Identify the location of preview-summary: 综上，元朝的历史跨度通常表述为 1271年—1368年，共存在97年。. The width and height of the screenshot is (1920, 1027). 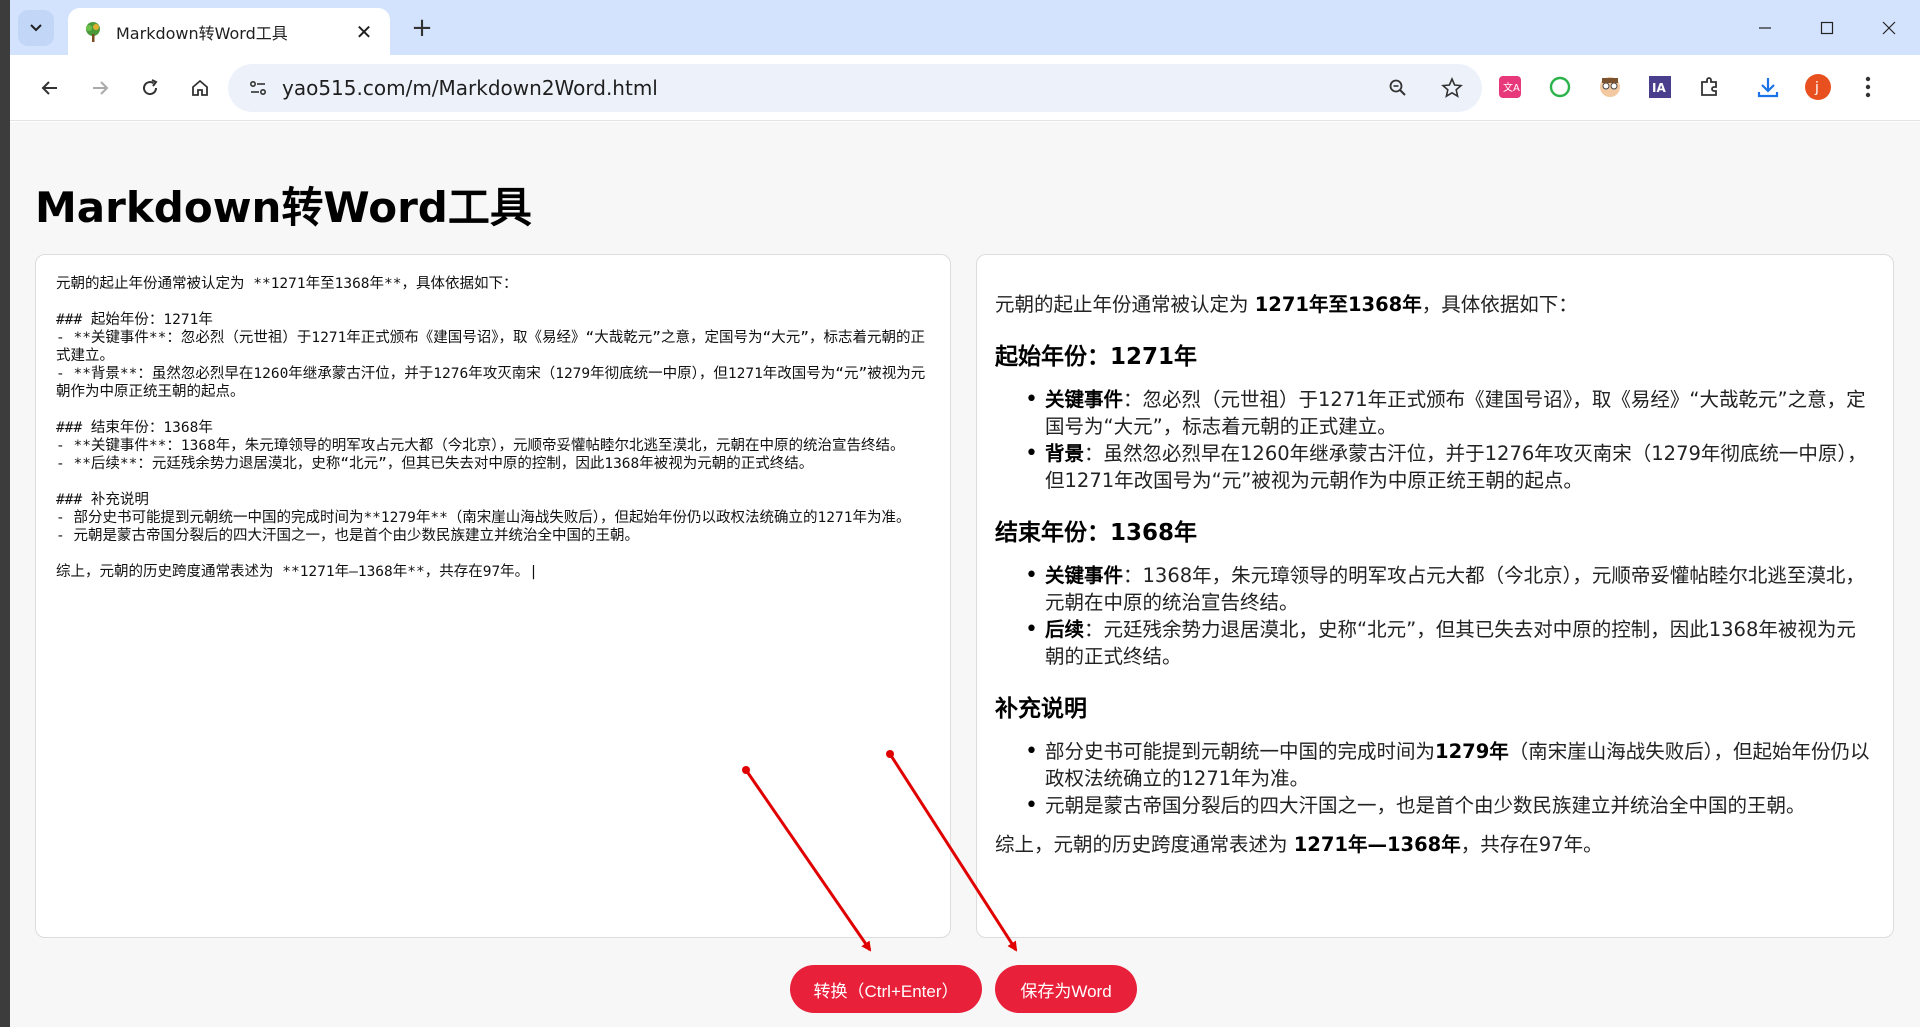
(1299, 844).